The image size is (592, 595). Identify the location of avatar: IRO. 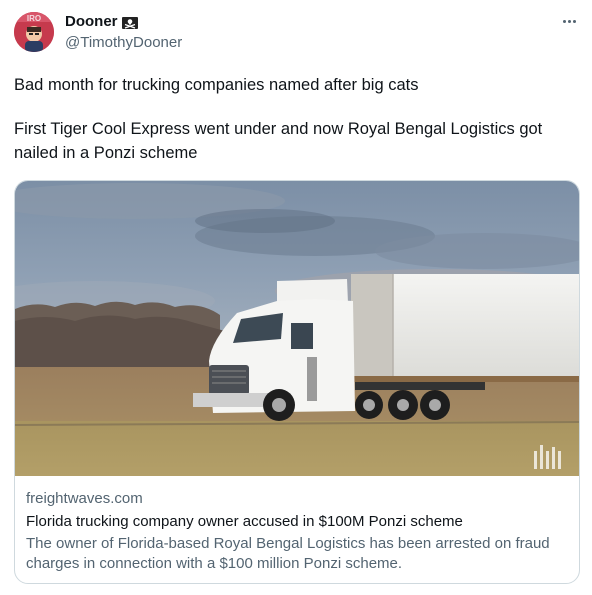
(34, 32).